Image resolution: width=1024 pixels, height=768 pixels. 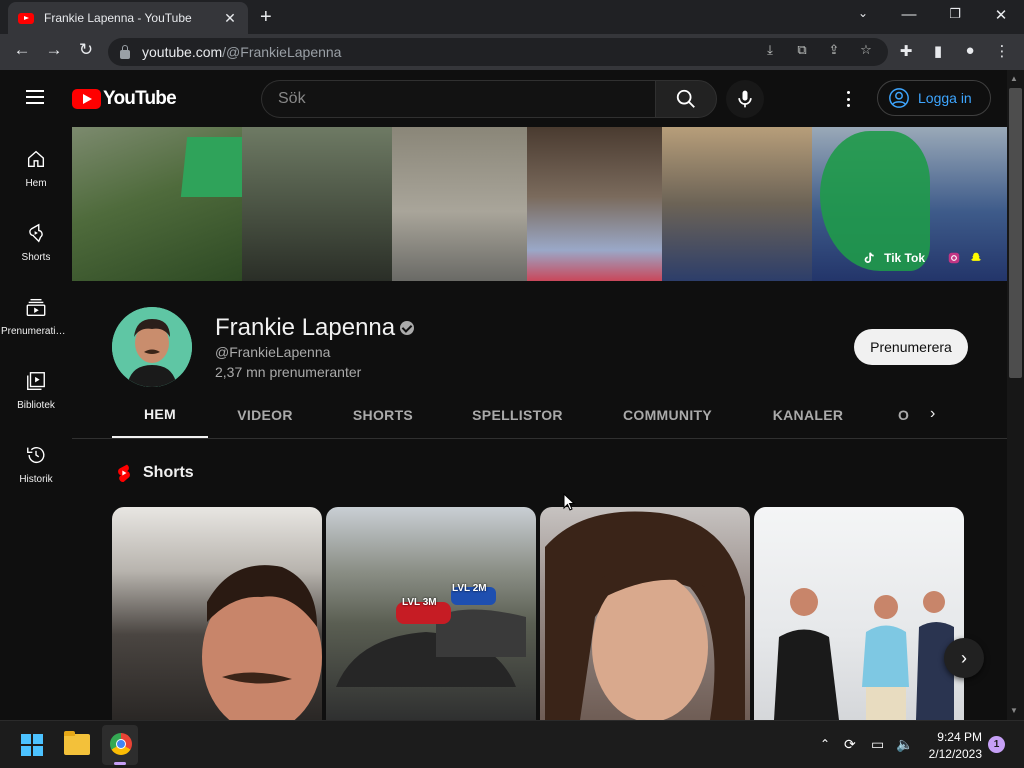 I want to click on account-icon, so click(x=899, y=98).